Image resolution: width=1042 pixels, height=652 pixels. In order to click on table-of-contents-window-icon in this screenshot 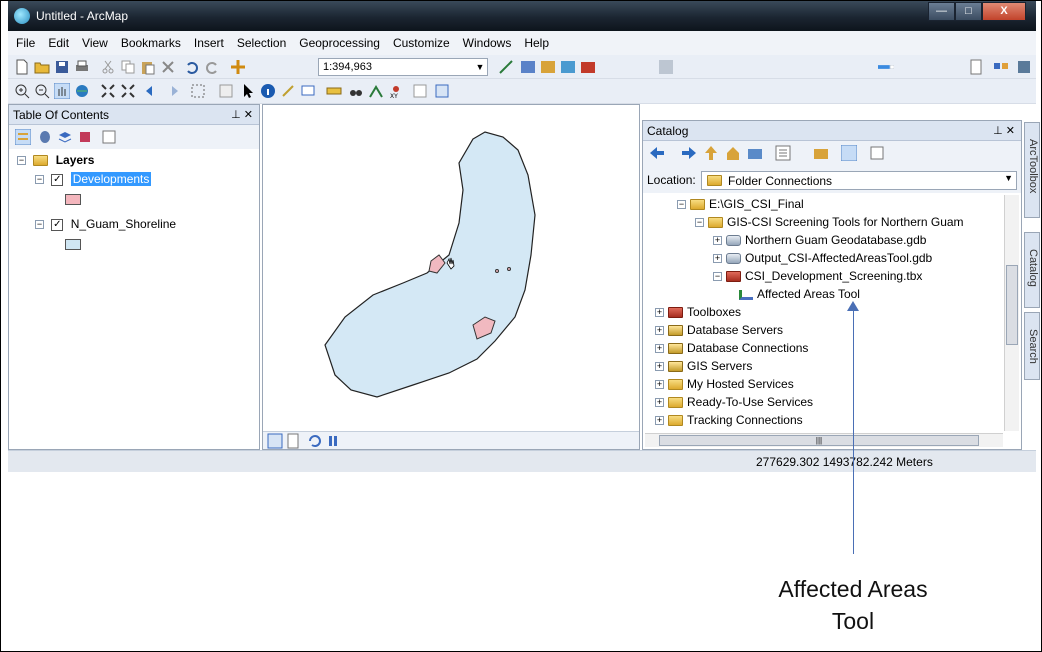, I will do `click(528, 67)`.